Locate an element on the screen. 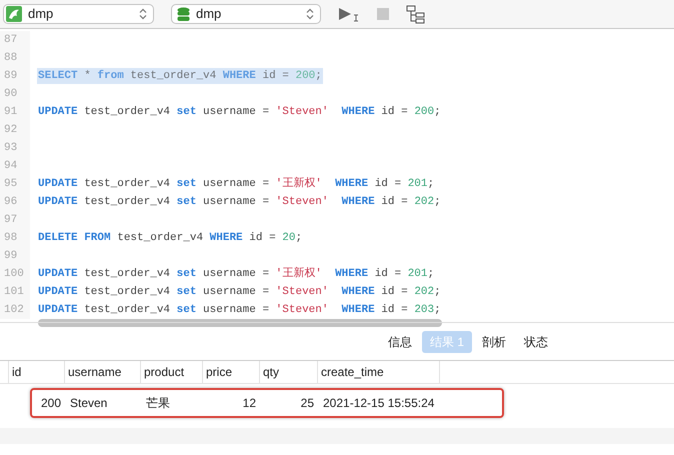  explain-button is located at coordinates (415, 14).